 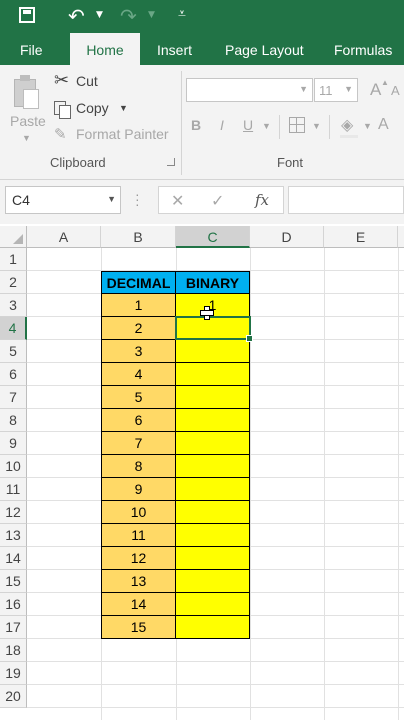 What do you see at coordinates (348, 89) in the screenshot?
I see `font-size-dropdown-icon: ▼` at bounding box center [348, 89].